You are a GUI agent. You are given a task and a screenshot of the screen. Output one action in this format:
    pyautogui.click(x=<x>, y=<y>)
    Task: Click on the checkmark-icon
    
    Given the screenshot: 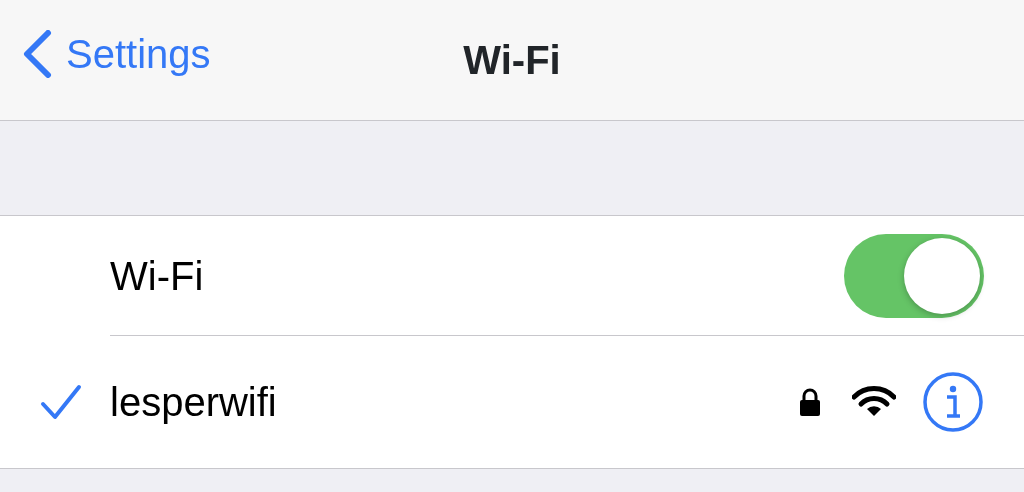 What is the action you would take?
    pyautogui.click(x=61, y=402)
    